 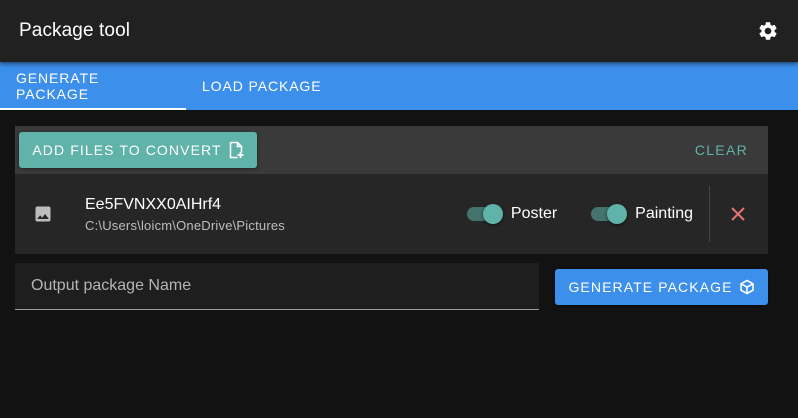 I want to click on painting-label: Painting, so click(x=664, y=213).